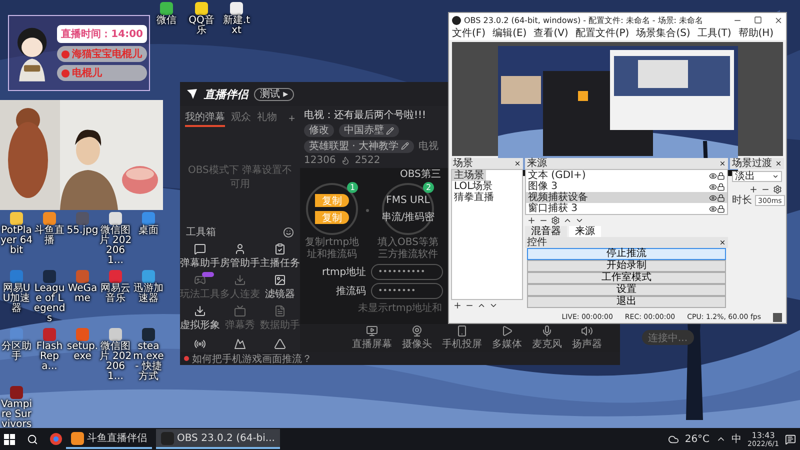 Image resolution: width=800 pixels, height=450 pixels. What do you see at coordinates (673, 439) in the screenshot?
I see `cloud-icon` at bounding box center [673, 439].